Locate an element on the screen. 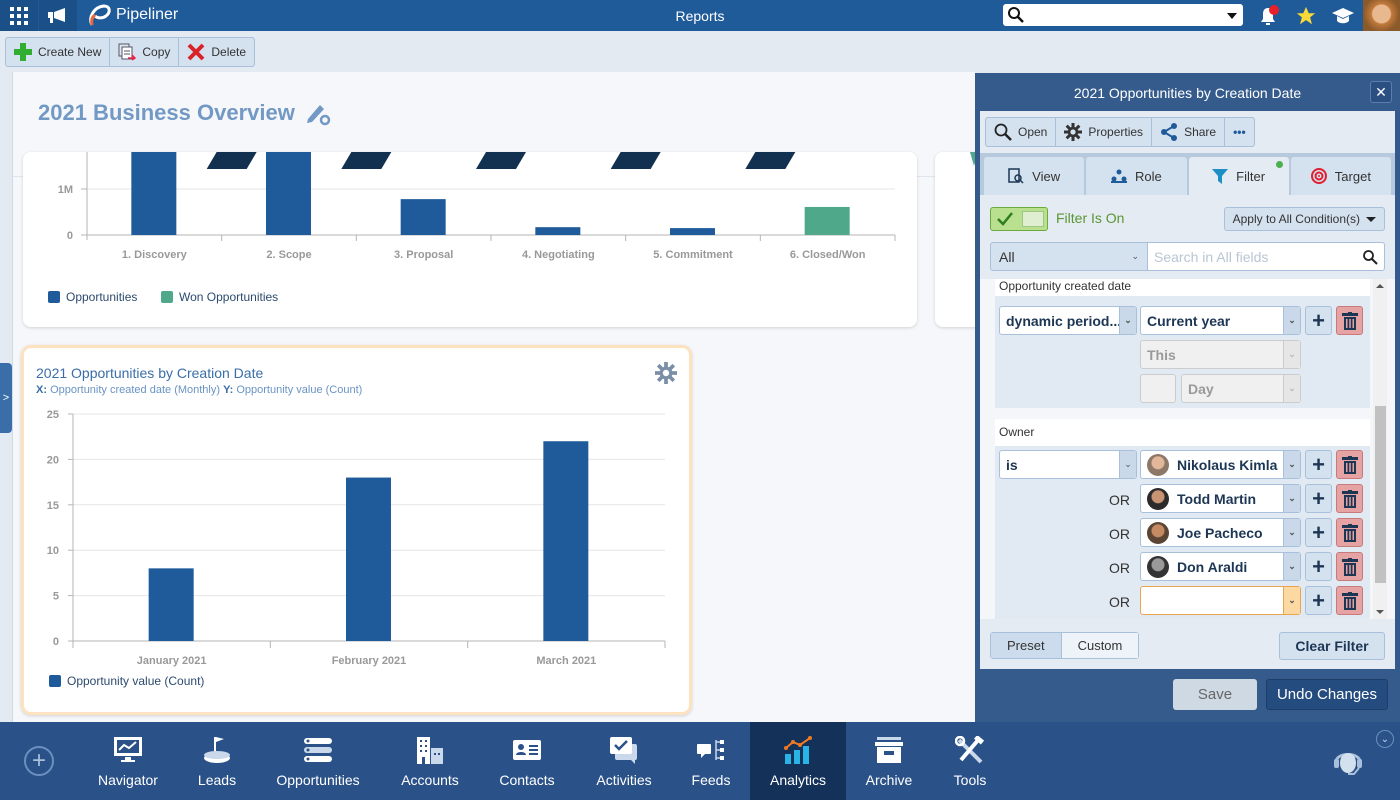 Image resolution: width=1400 pixels, height=800 pixels. delete-button: Delete is located at coordinates (216, 52).